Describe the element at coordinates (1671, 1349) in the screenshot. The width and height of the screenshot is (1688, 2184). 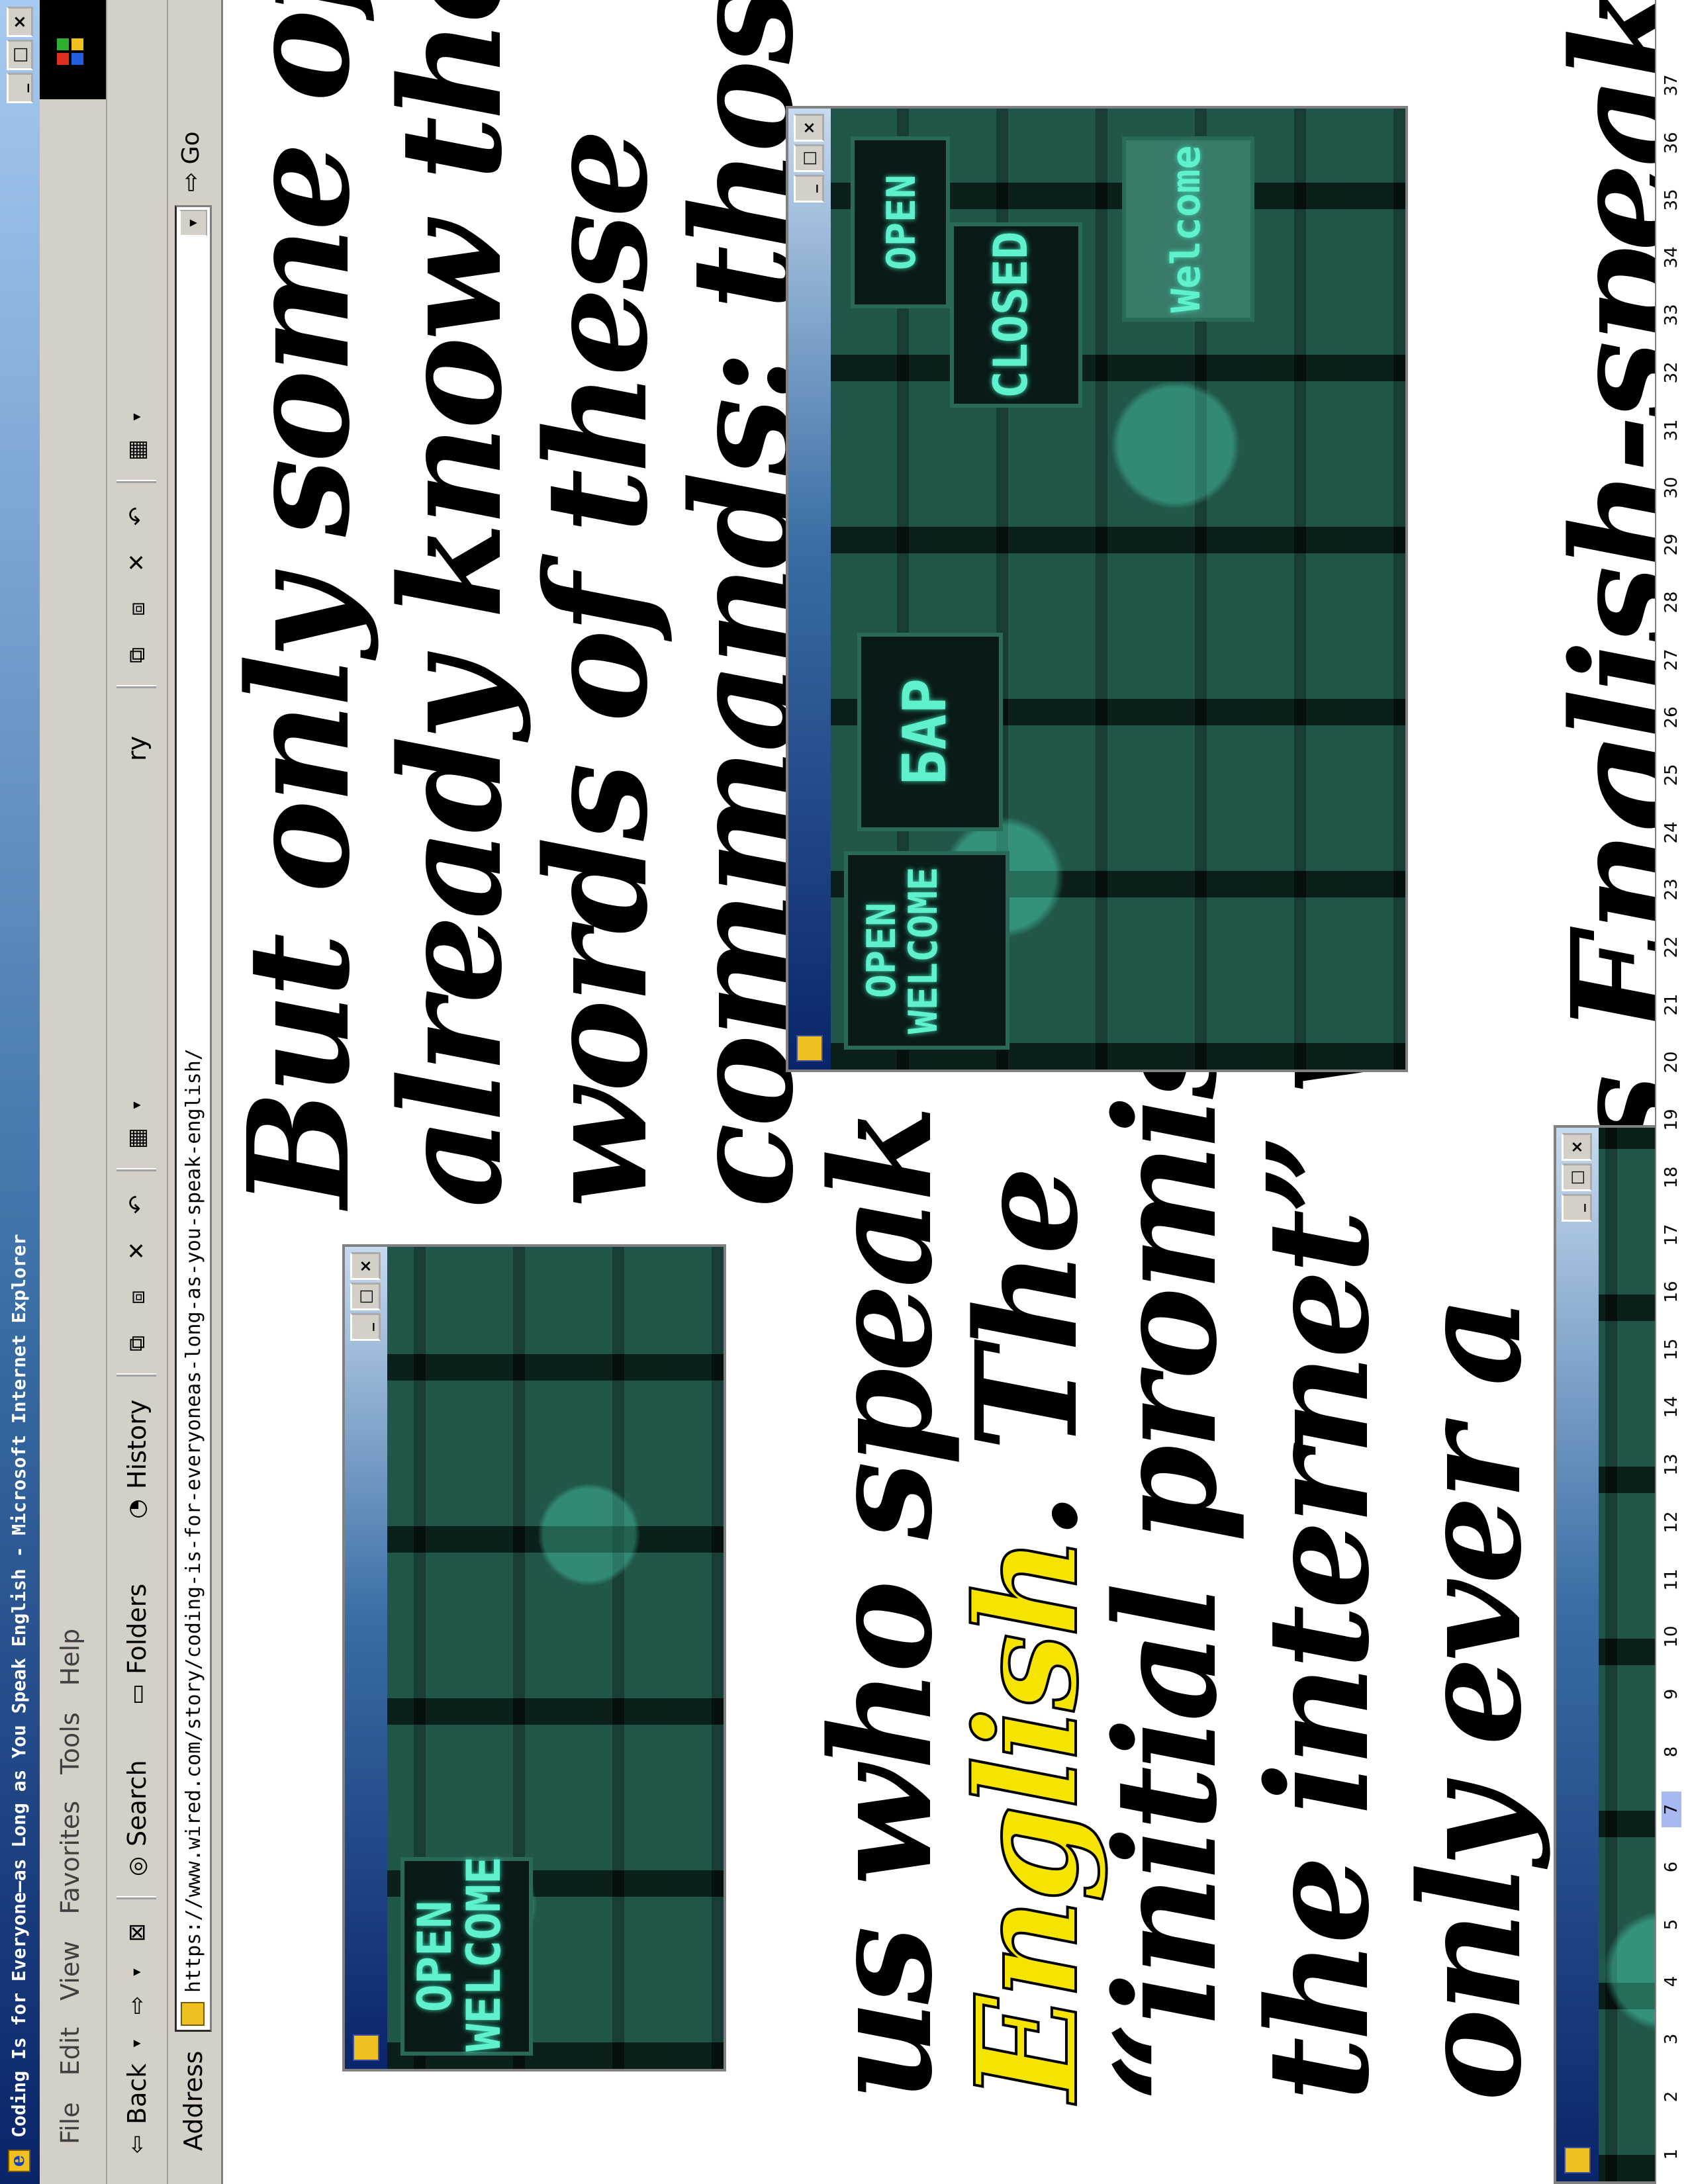
I see `line-number: 15` at that location.